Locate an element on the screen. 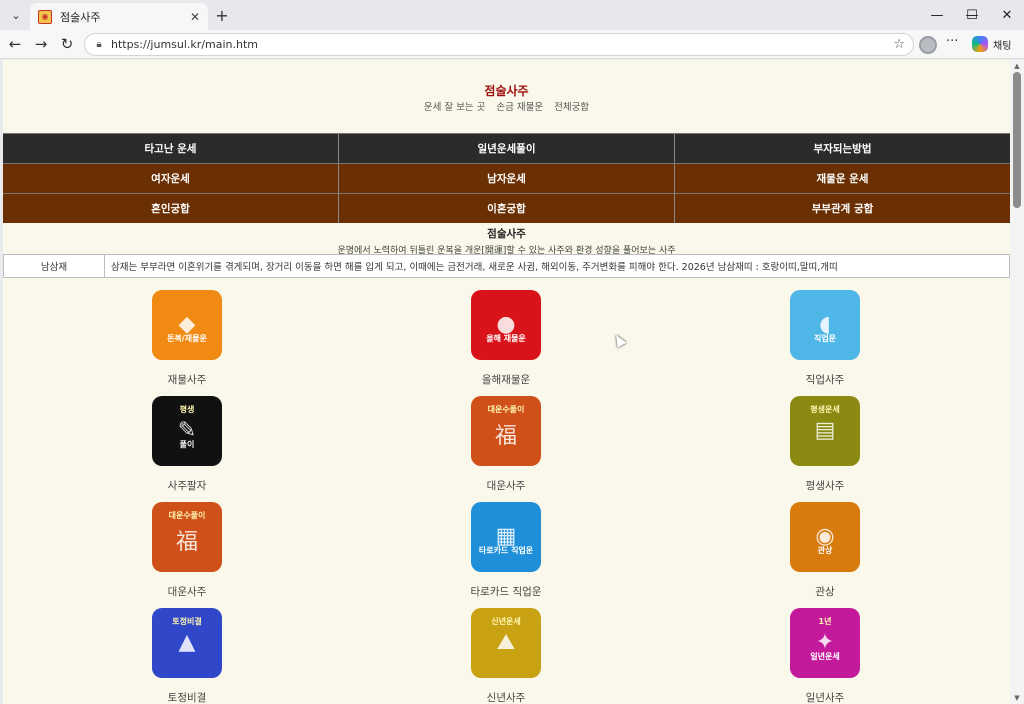 The height and width of the screenshot is (704, 1024). menu-row: 여자운세 남자운세 재물운 운세 is located at coordinates (506, 178).